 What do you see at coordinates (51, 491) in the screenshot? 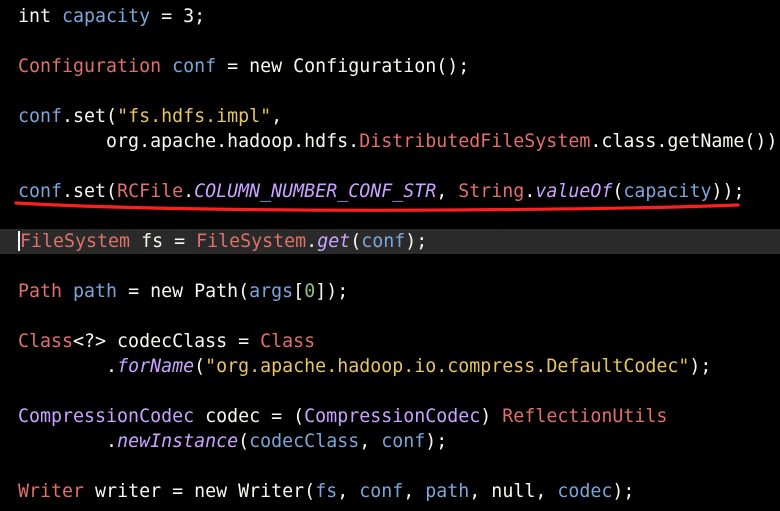
I see `code-token: Writer` at bounding box center [51, 491].